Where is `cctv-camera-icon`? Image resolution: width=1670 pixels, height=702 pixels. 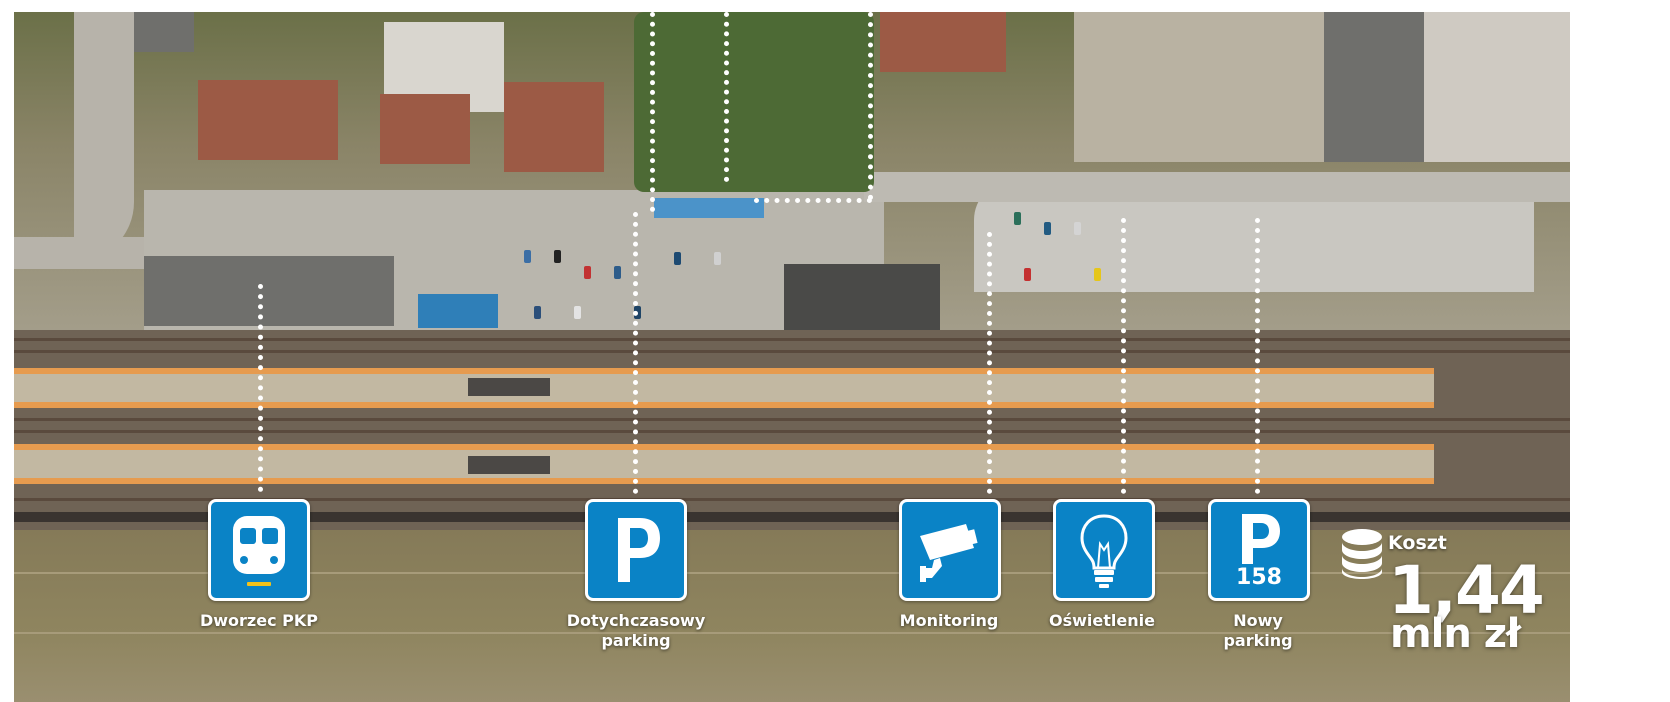
cctv-camera-icon is located at coordinates (949, 553).